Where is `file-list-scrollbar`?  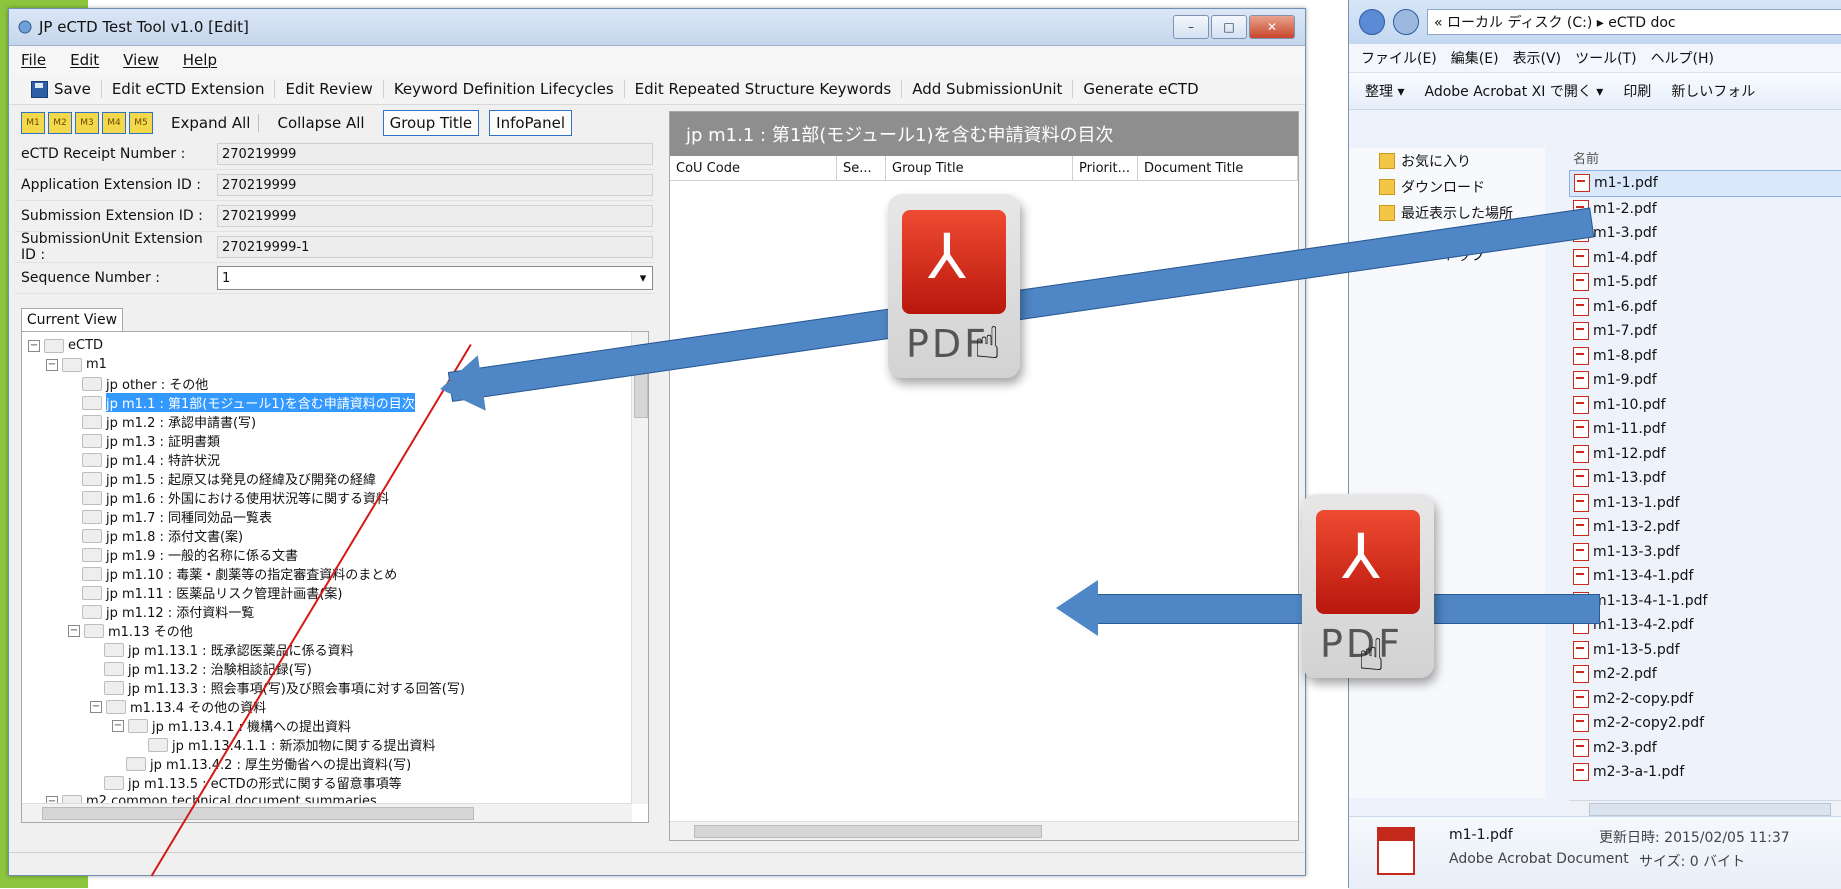
file-list-scrollbar is located at coordinates (1705, 808).